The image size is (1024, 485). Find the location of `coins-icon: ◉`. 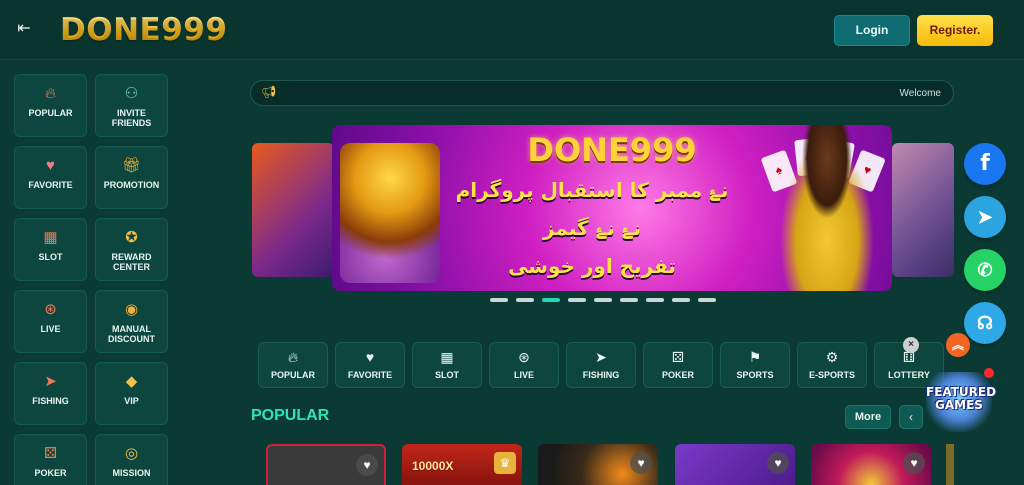

coins-icon: ◉ is located at coordinates (131, 309).